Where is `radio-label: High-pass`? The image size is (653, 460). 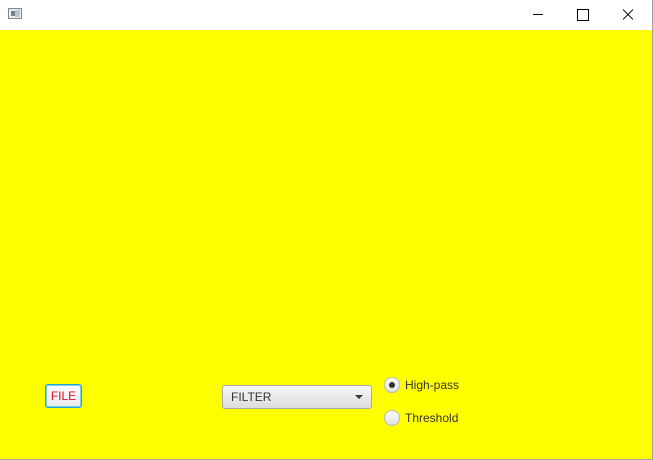 radio-label: High-pass is located at coordinates (432, 385).